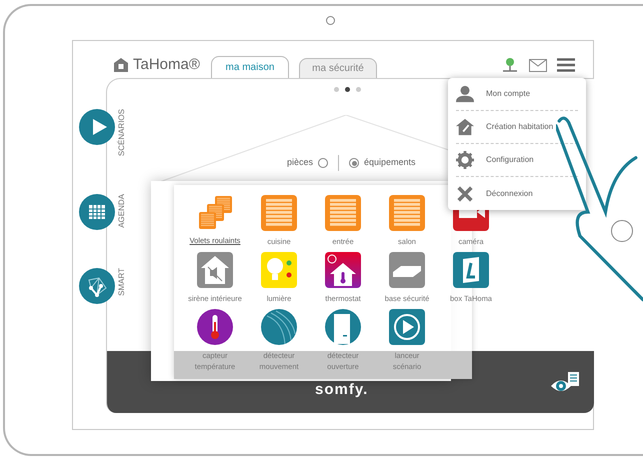 The width and height of the screenshot is (643, 460). Describe the element at coordinates (465, 193) in the screenshot. I see `close-icon` at that location.